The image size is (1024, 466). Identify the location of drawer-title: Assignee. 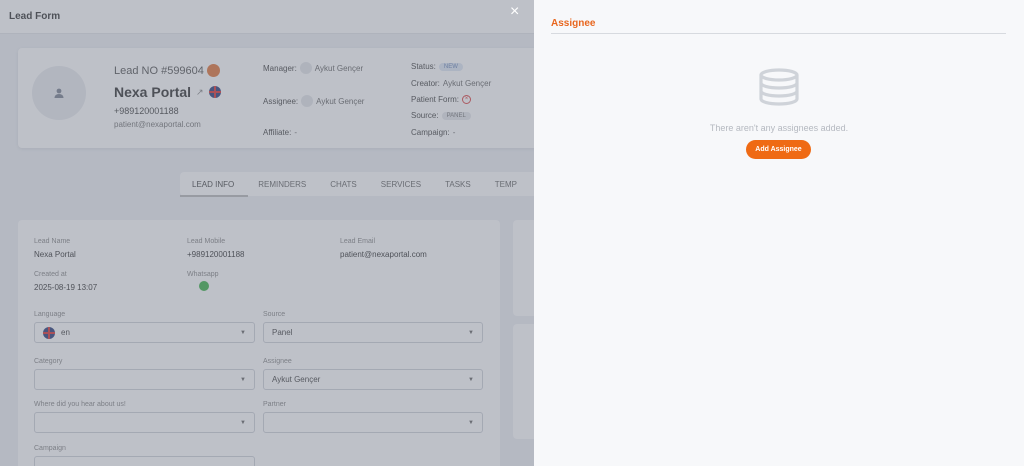
(573, 23).